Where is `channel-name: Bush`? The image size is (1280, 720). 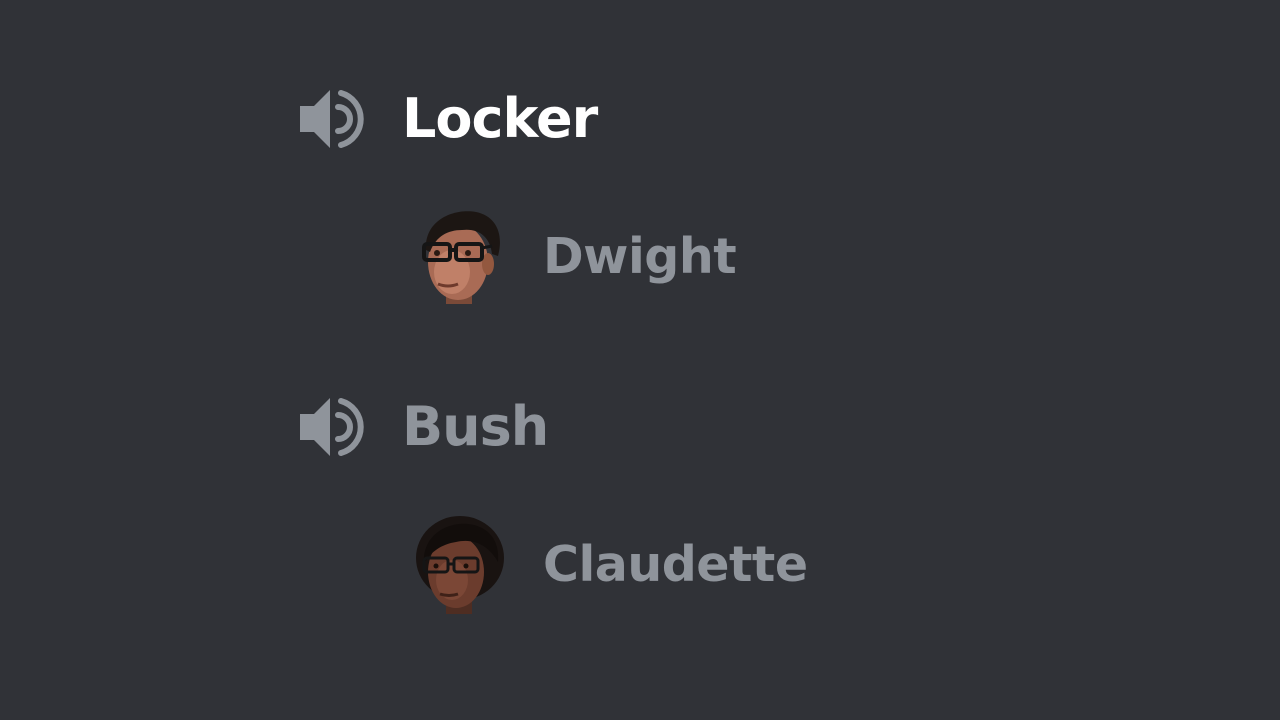
channel-name: Bush is located at coordinates (475, 426).